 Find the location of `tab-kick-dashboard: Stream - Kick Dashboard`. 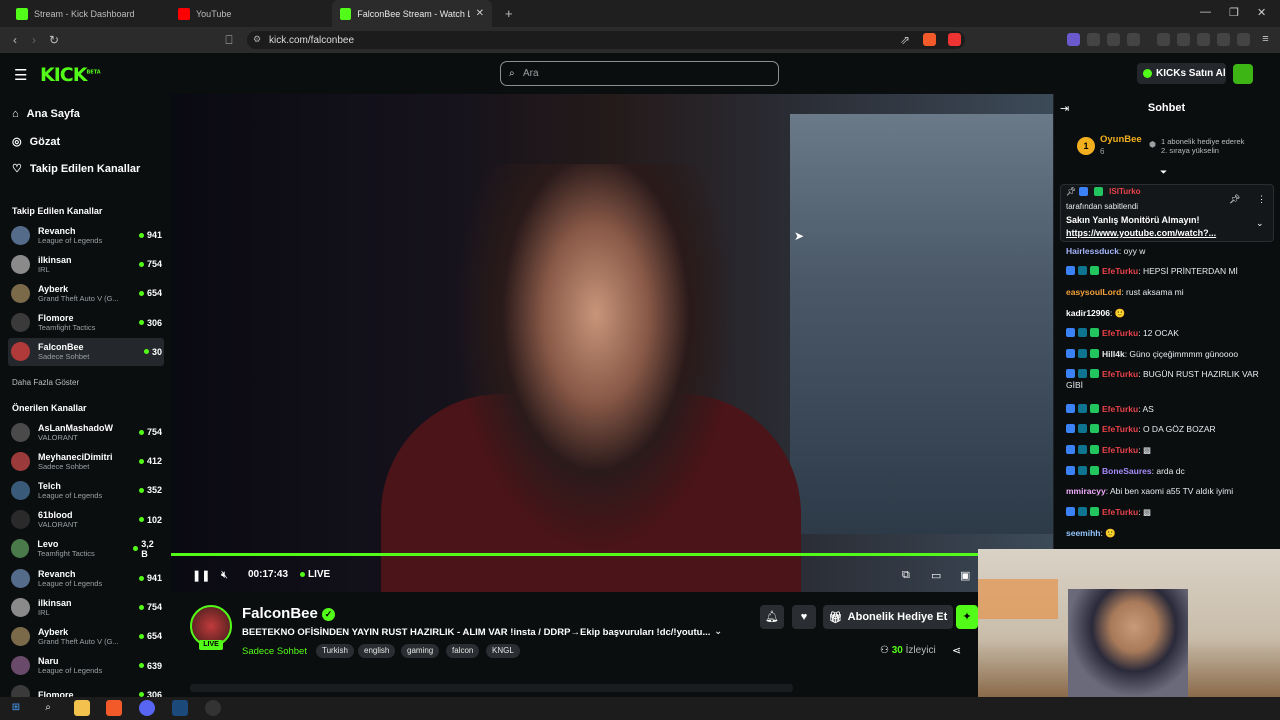

tab-kick-dashboard: Stream - Kick Dashboard is located at coordinates (88, 13).